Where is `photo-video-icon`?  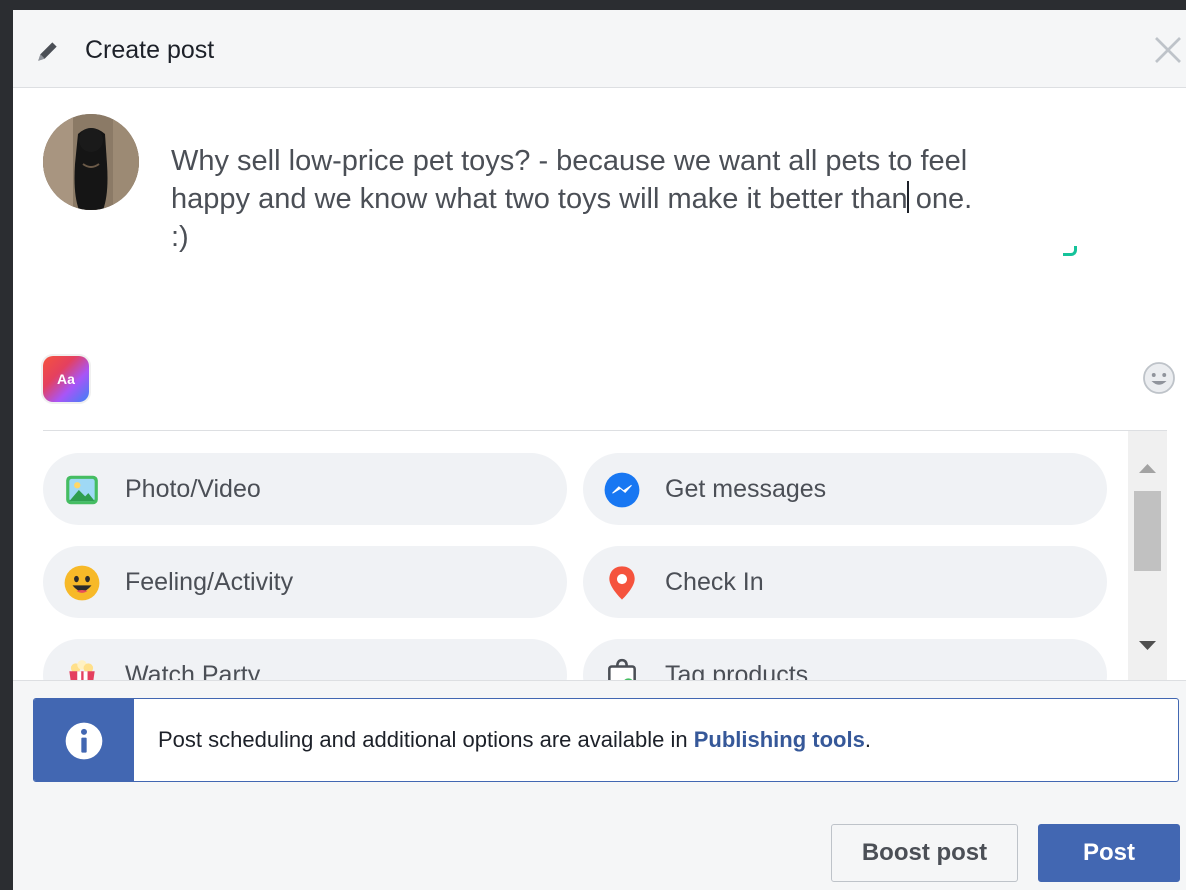 photo-video-icon is located at coordinates (82, 490).